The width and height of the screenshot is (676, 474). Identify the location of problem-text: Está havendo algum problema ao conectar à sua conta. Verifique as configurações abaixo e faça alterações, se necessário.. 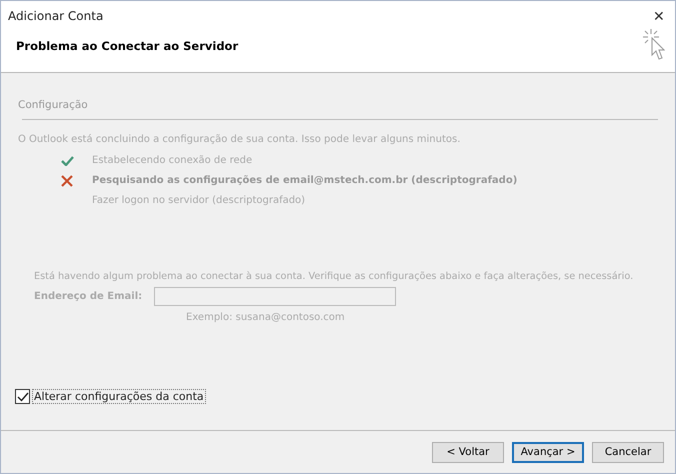
(334, 276).